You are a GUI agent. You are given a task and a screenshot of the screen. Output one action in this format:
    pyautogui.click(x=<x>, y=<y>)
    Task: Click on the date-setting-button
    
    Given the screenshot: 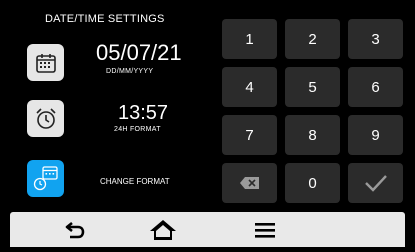 What is the action you would take?
    pyautogui.click(x=45, y=62)
    